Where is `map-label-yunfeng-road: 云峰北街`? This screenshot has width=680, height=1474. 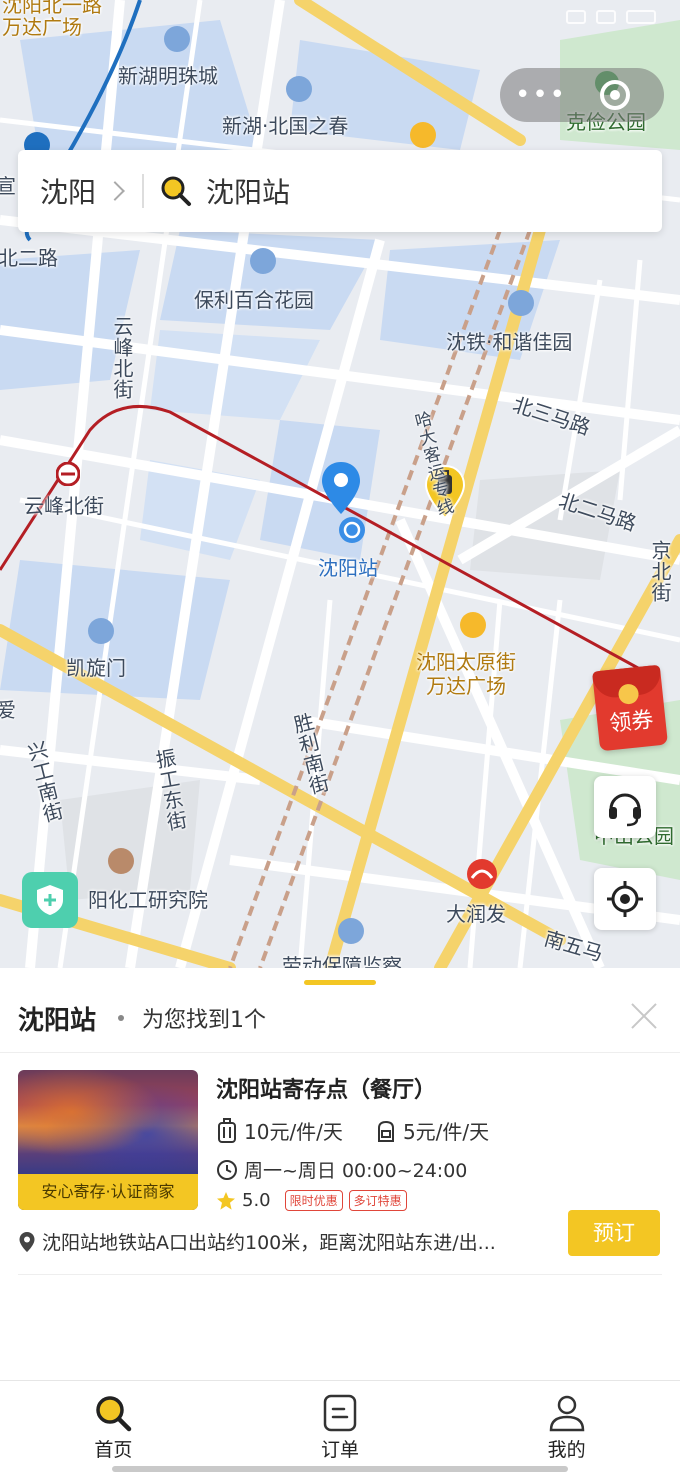
map-label-yunfeng-road: 云峰北街 is located at coordinates (122, 358).